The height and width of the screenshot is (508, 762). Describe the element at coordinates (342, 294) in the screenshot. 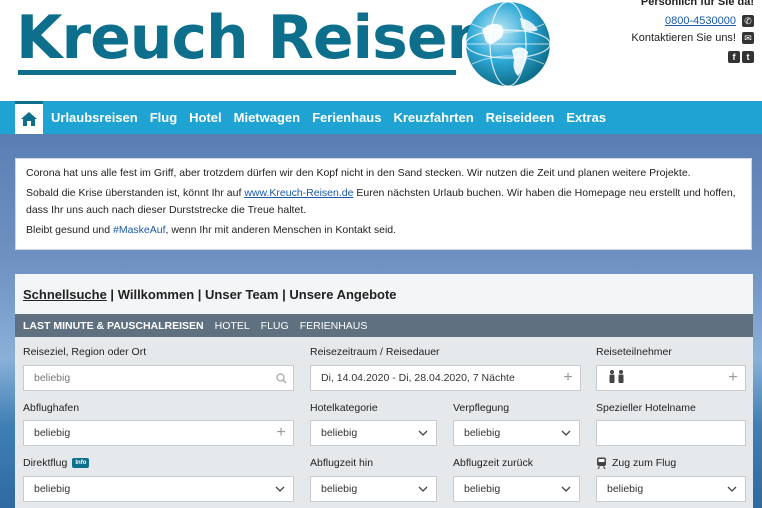

I see `tab-unsere-angebote: Unsere Angebote` at that location.